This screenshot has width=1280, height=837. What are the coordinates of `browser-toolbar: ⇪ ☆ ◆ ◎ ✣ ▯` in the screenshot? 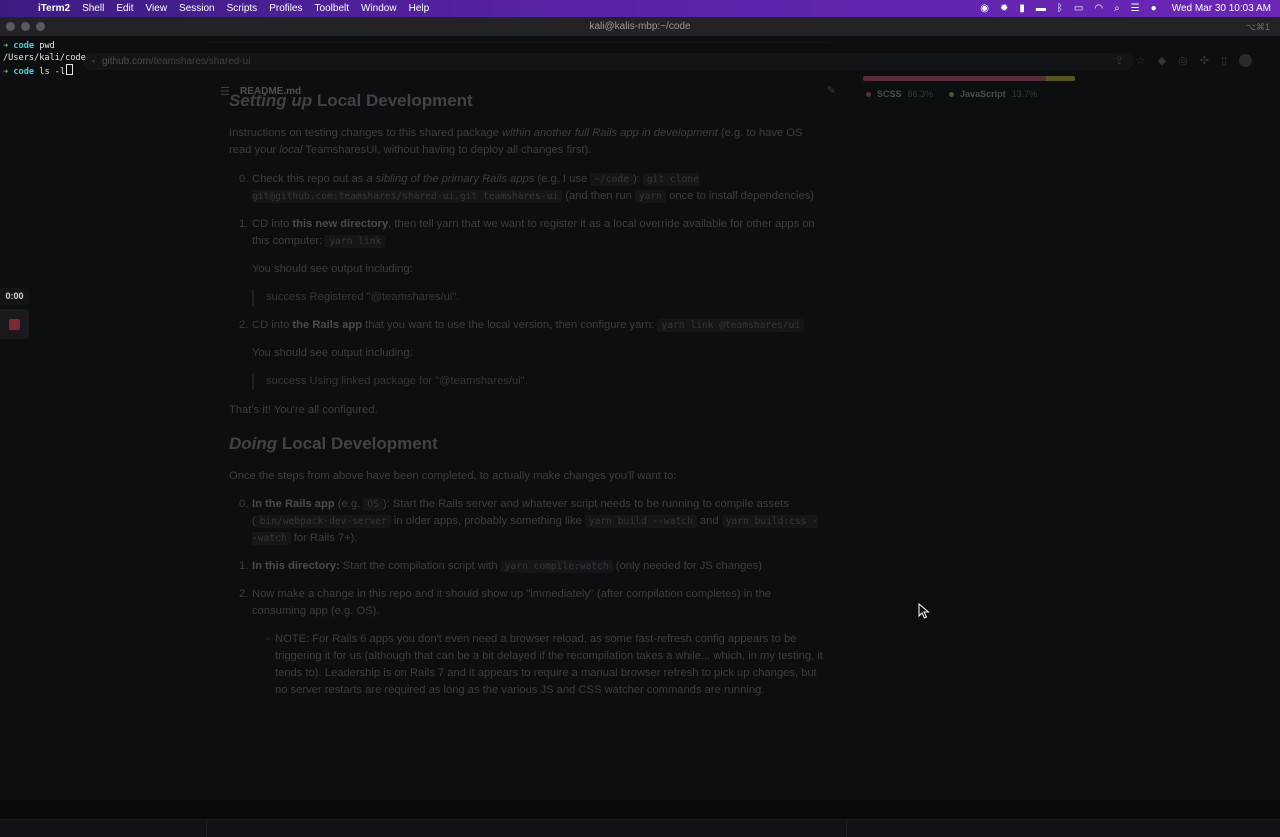 It's located at (1183, 60).